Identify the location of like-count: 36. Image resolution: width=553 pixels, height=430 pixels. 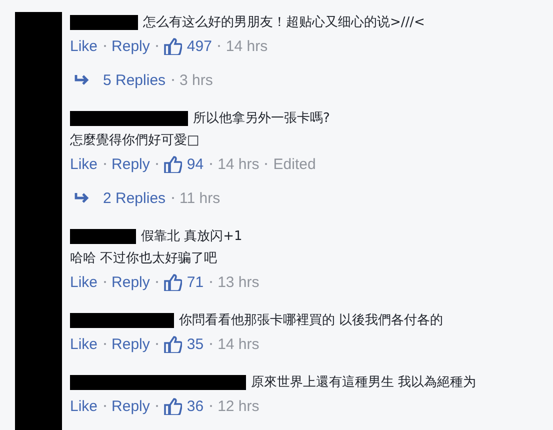
(195, 406).